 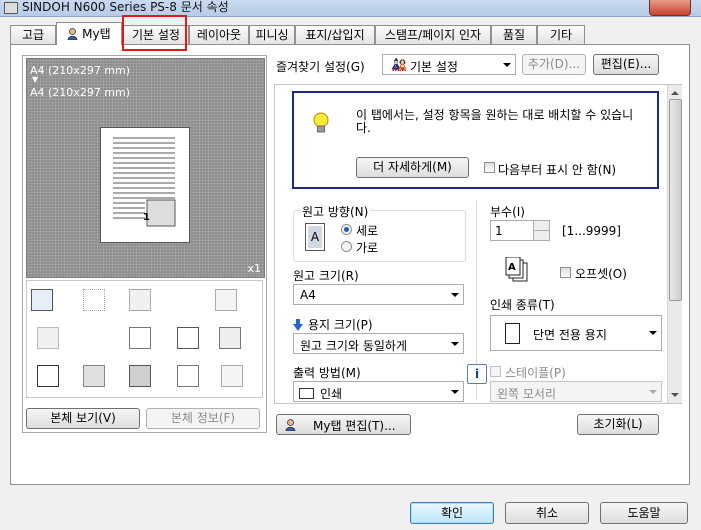 I want to click on original-size-dropdown: A4, so click(x=378, y=294).